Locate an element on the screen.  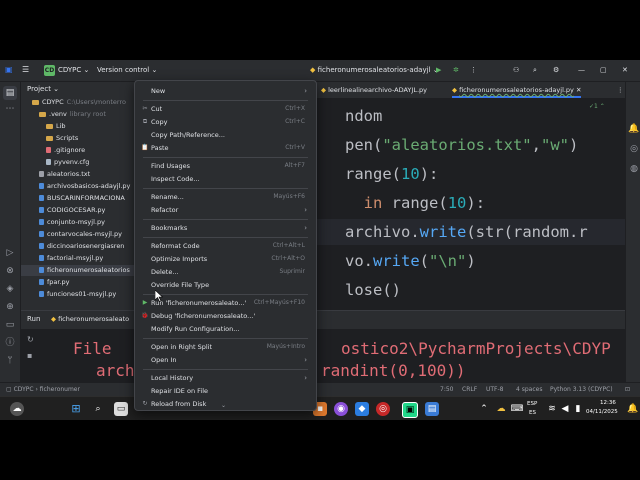
menu-item-open-in-right-split: Open in Right Split Mayús+Intro is located at coordinates (225, 347).